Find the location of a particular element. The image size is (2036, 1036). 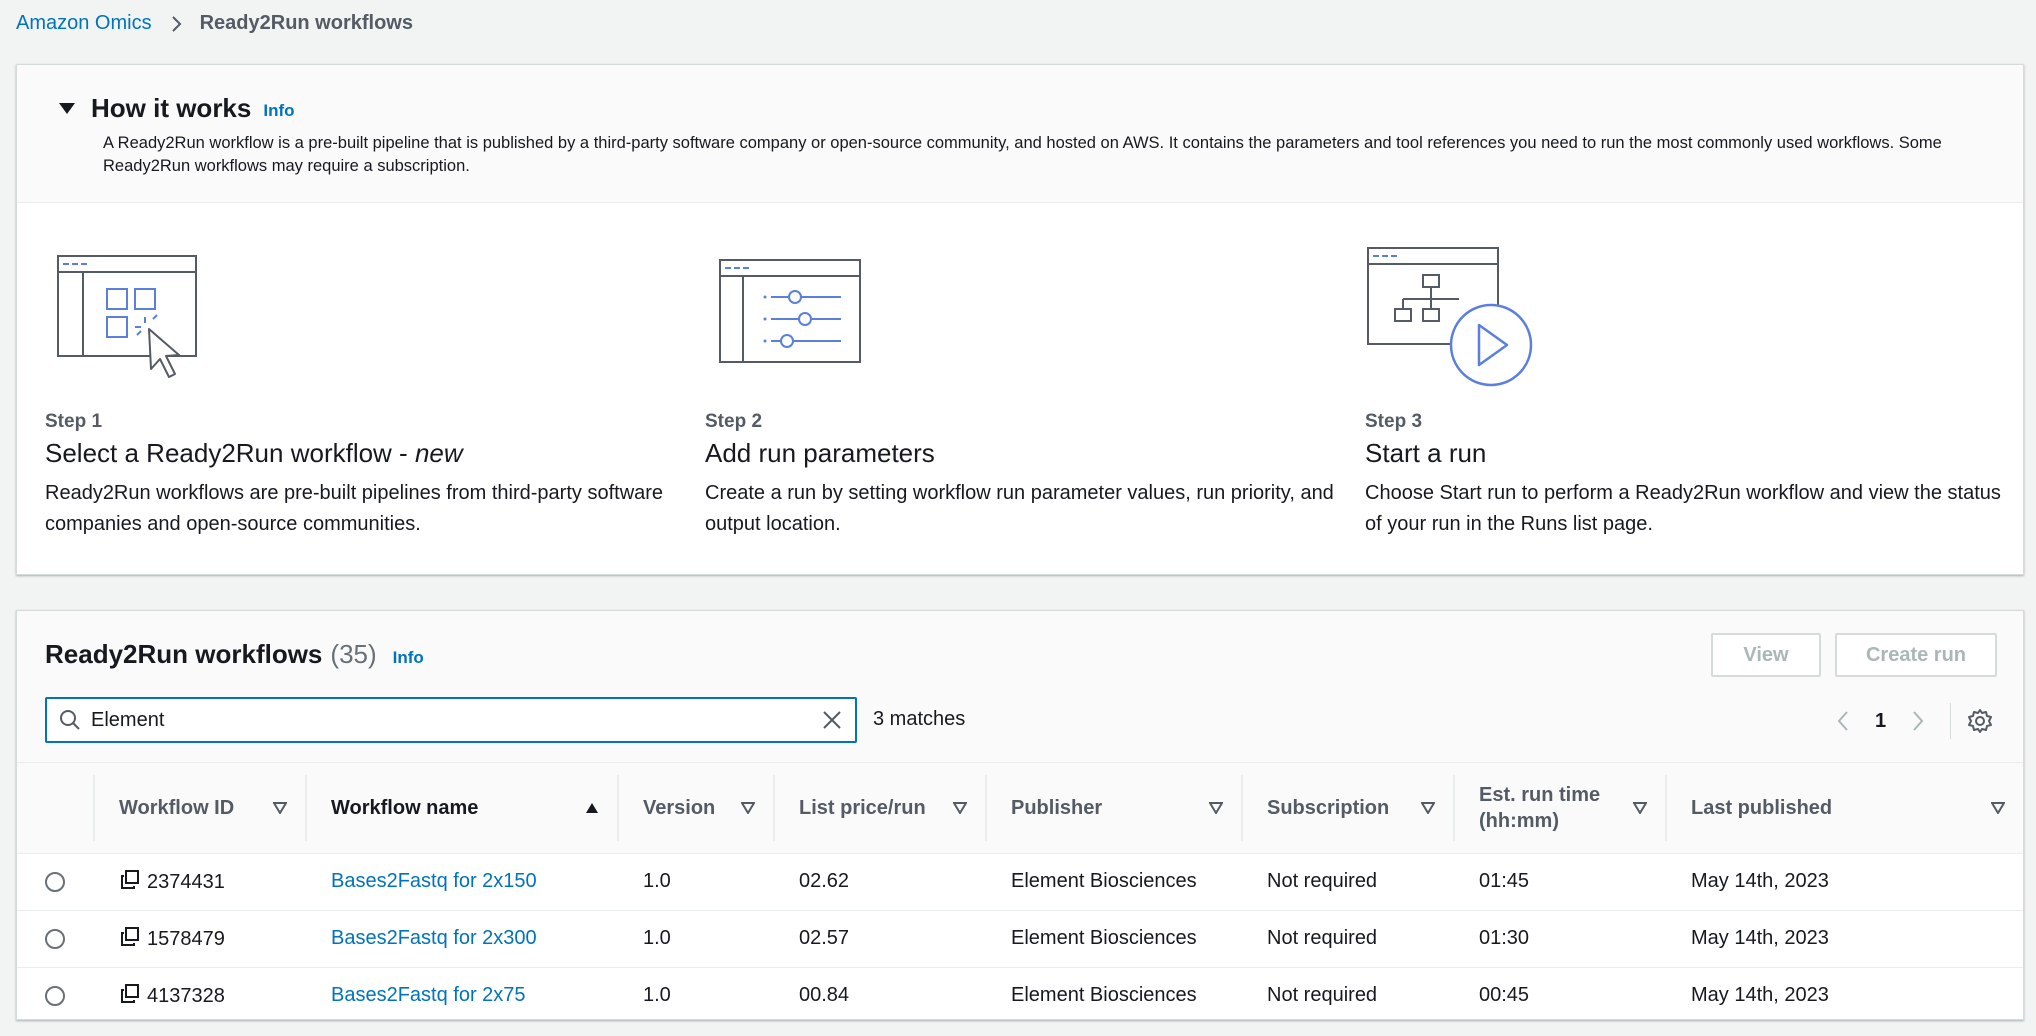

price-cell: 02.57 is located at coordinates (824, 938).